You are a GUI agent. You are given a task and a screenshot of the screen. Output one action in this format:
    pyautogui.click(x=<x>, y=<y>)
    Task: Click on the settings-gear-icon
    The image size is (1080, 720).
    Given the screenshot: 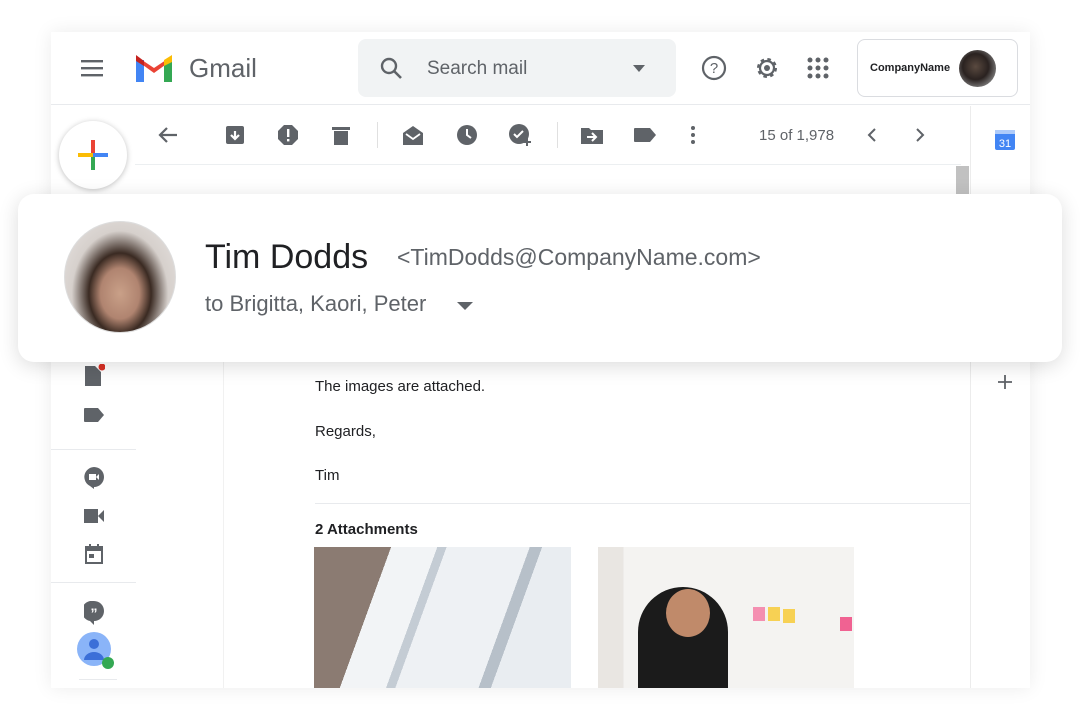 What is the action you would take?
    pyautogui.click(x=767, y=68)
    